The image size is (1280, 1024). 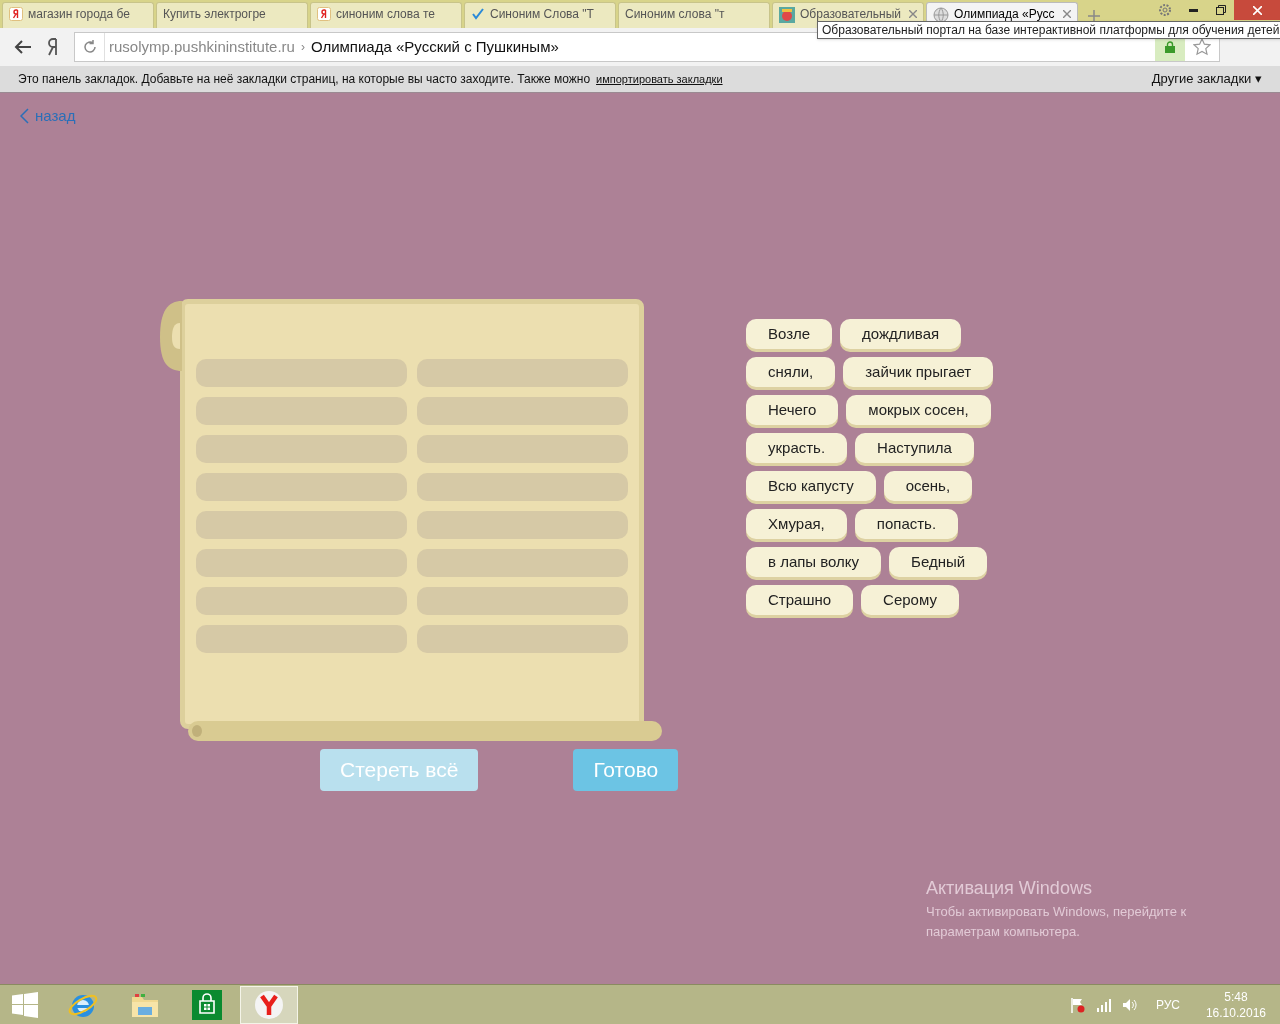 I want to click on activation-text: Чтобы активировать Windows, перейдите к параметрам компьютера., so click(x=1057, y=922).